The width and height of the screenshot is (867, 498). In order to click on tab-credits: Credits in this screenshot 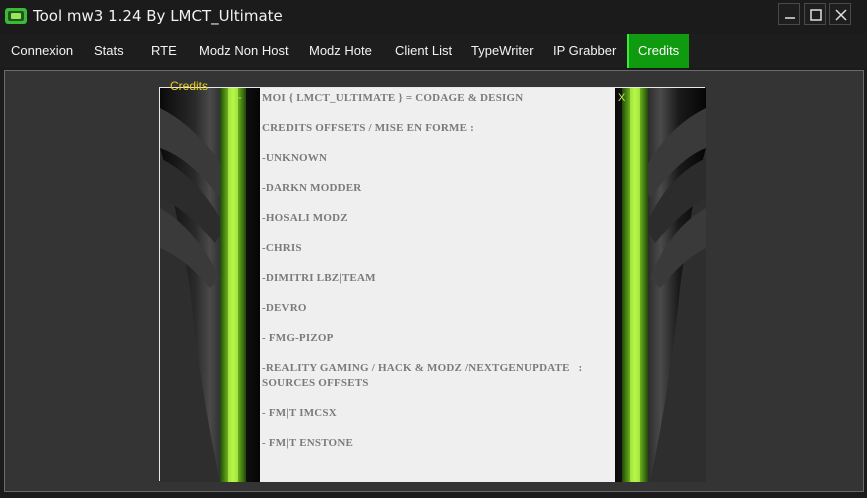, I will do `click(658, 51)`.